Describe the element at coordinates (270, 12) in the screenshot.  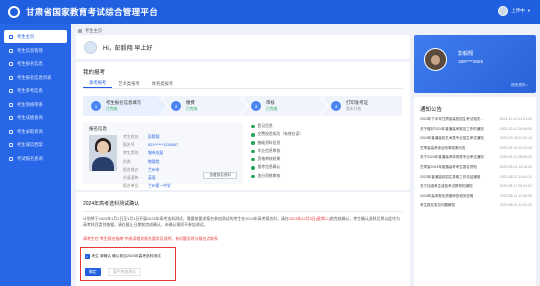
I see `top-bar: 甘肃省国家教育考试综合管理平台 上传中 ▾` at that location.